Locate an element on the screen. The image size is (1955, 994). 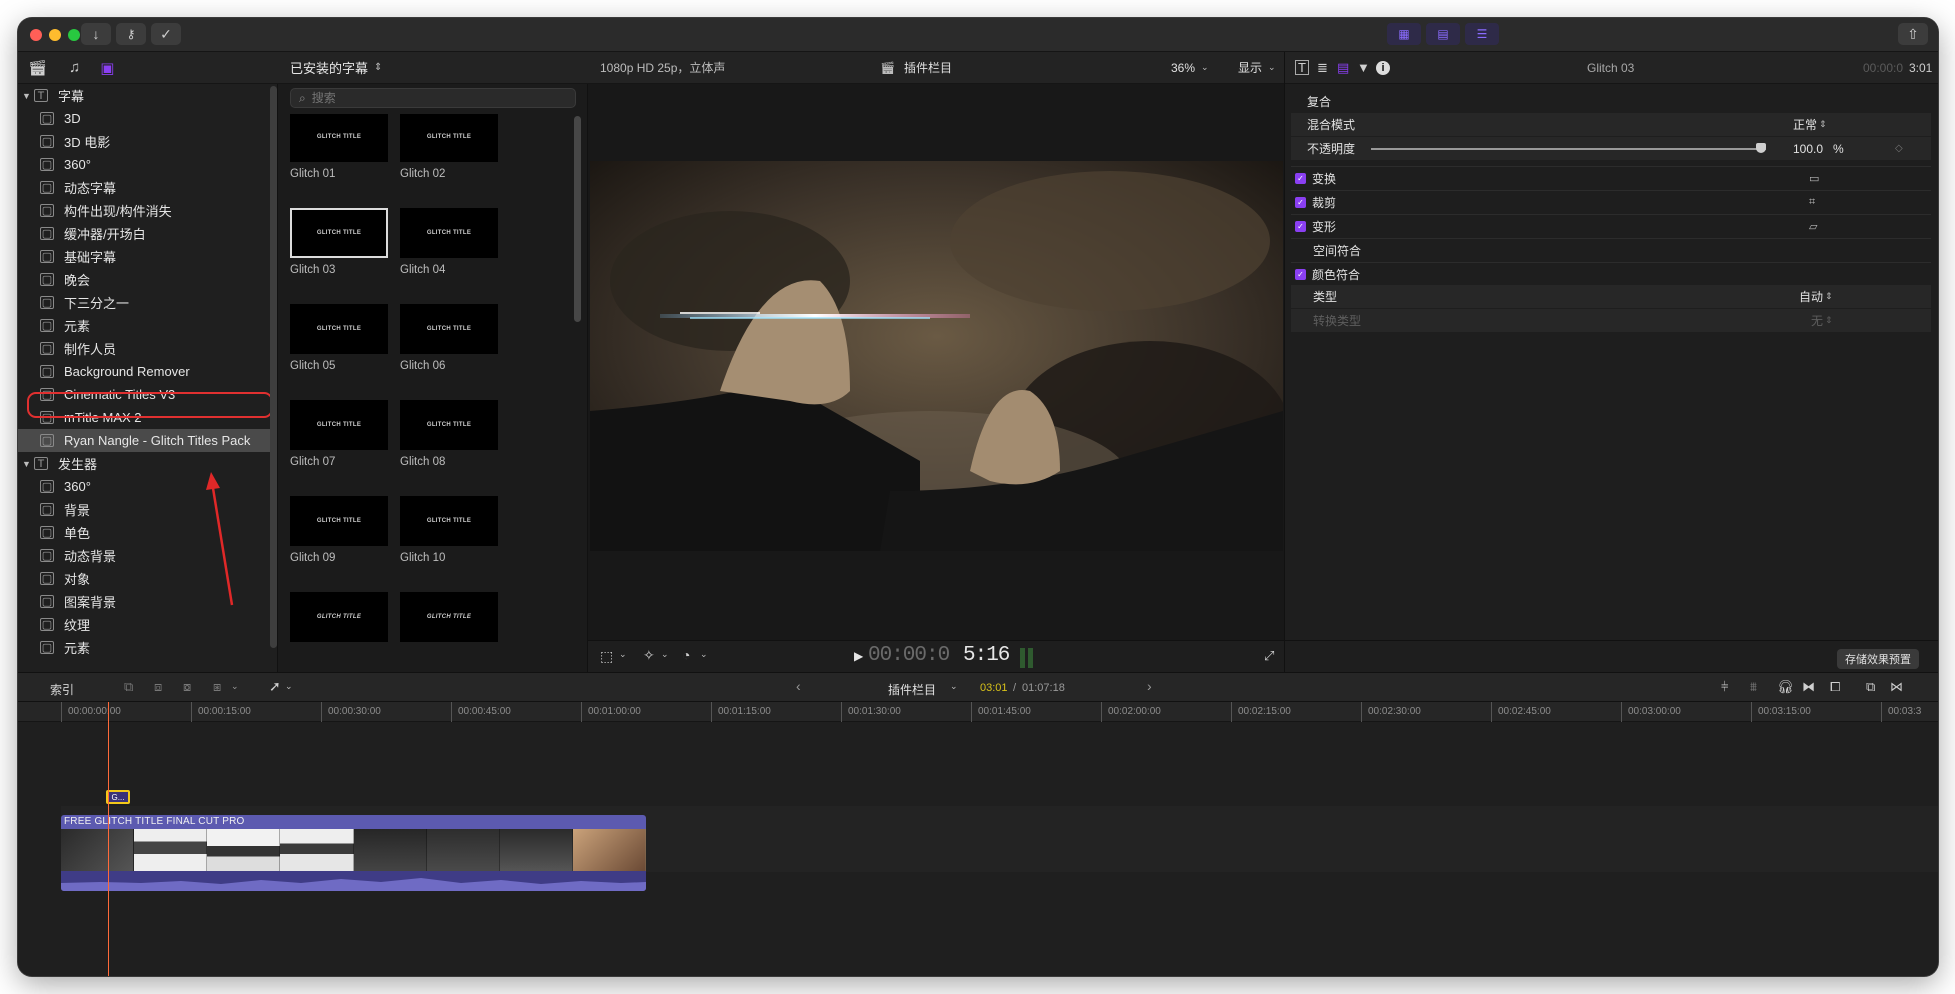
distort-row: ✓ 变形 ▱ is located at coordinates (1611, 225).